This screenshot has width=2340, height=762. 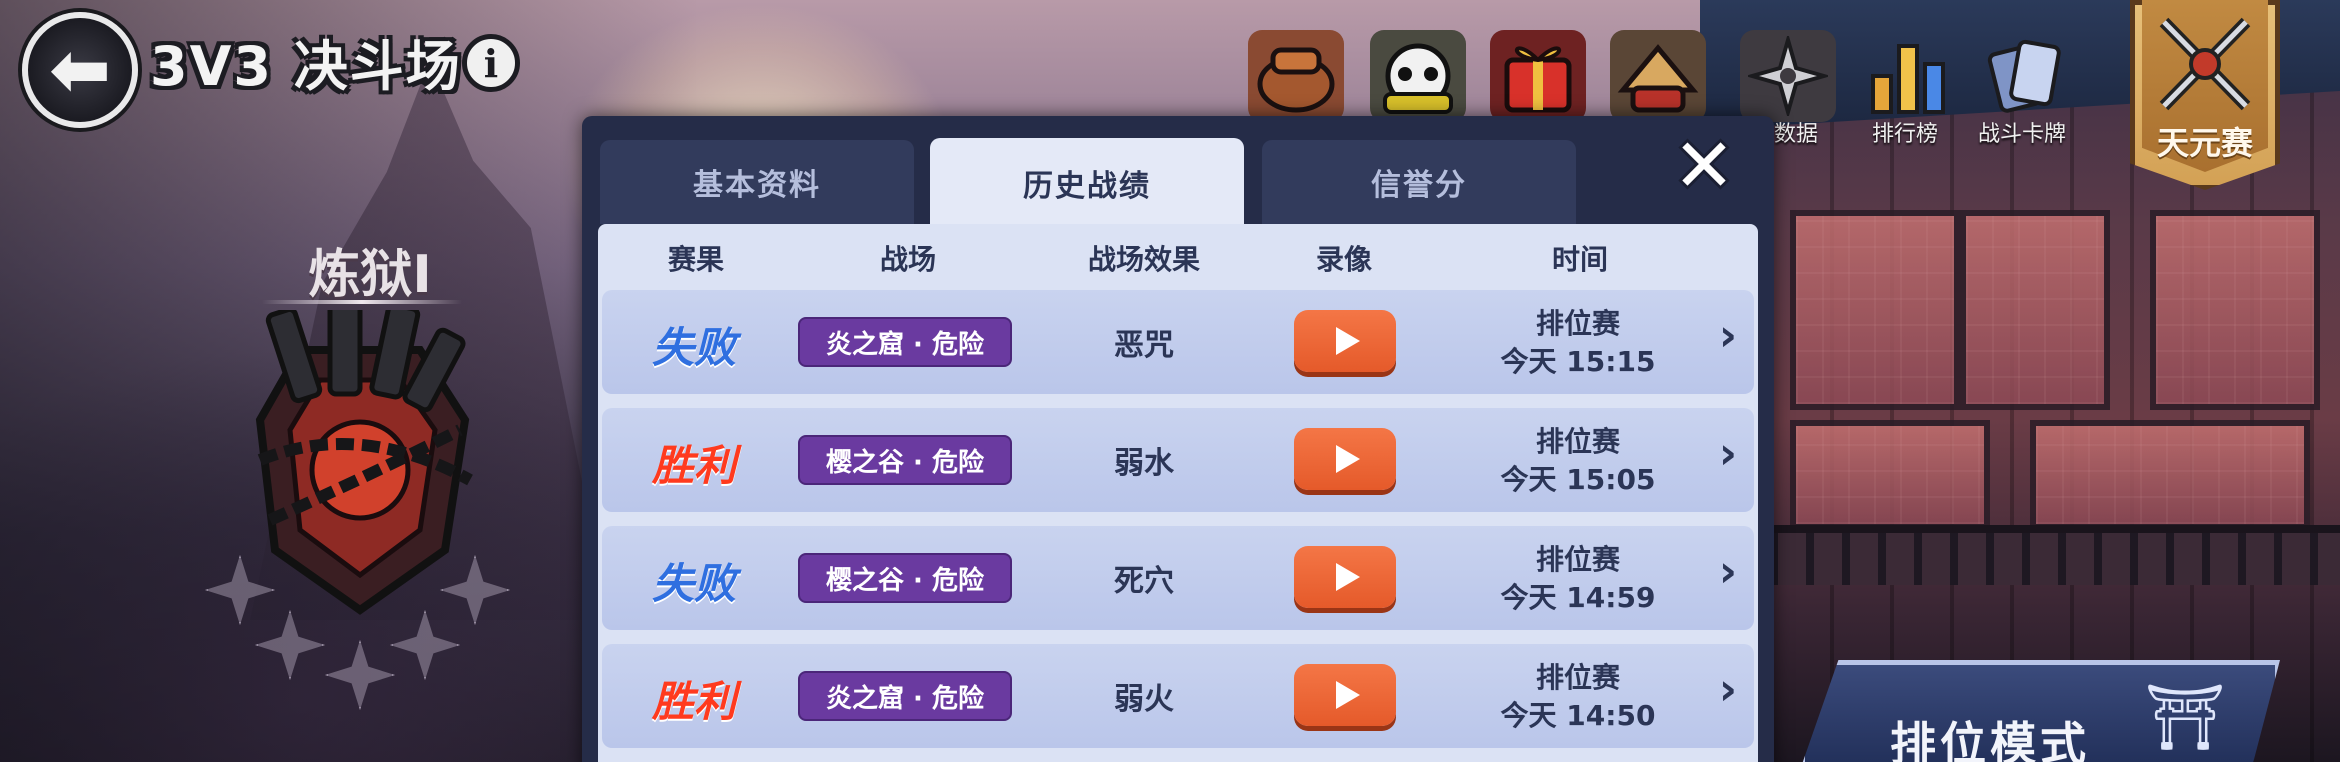 I want to click on tab-basic-info: 基本资料, so click(x=757, y=182).